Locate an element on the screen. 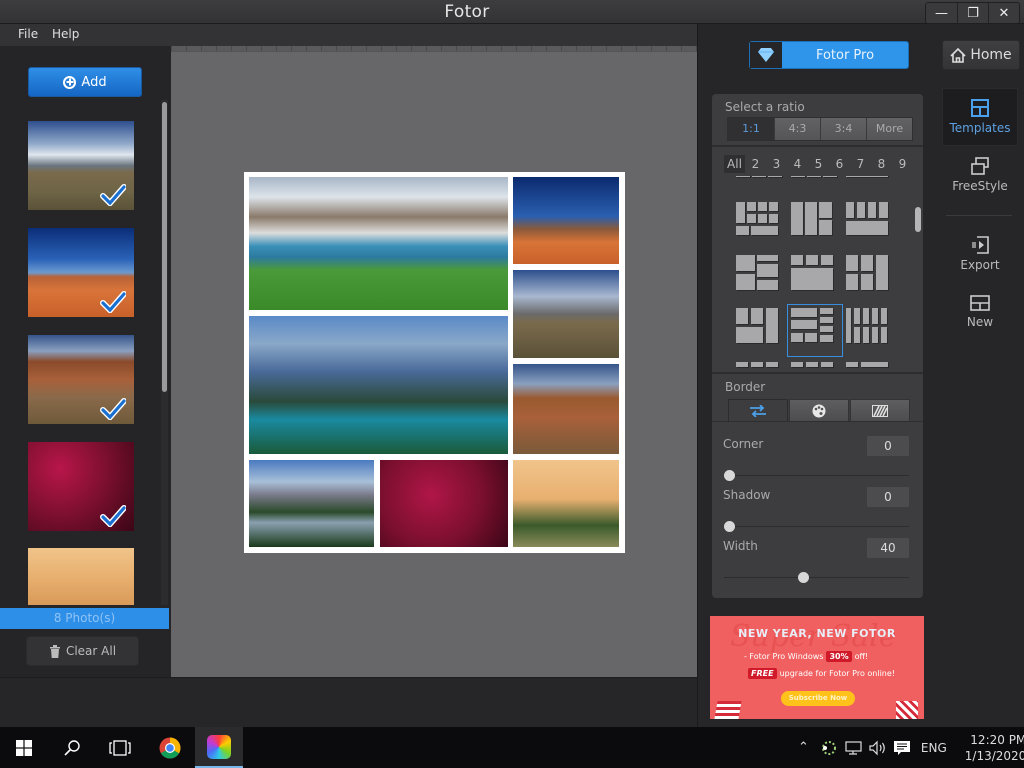 This screenshot has height=768, width=1024. volume-icon is located at coordinates (878, 748).